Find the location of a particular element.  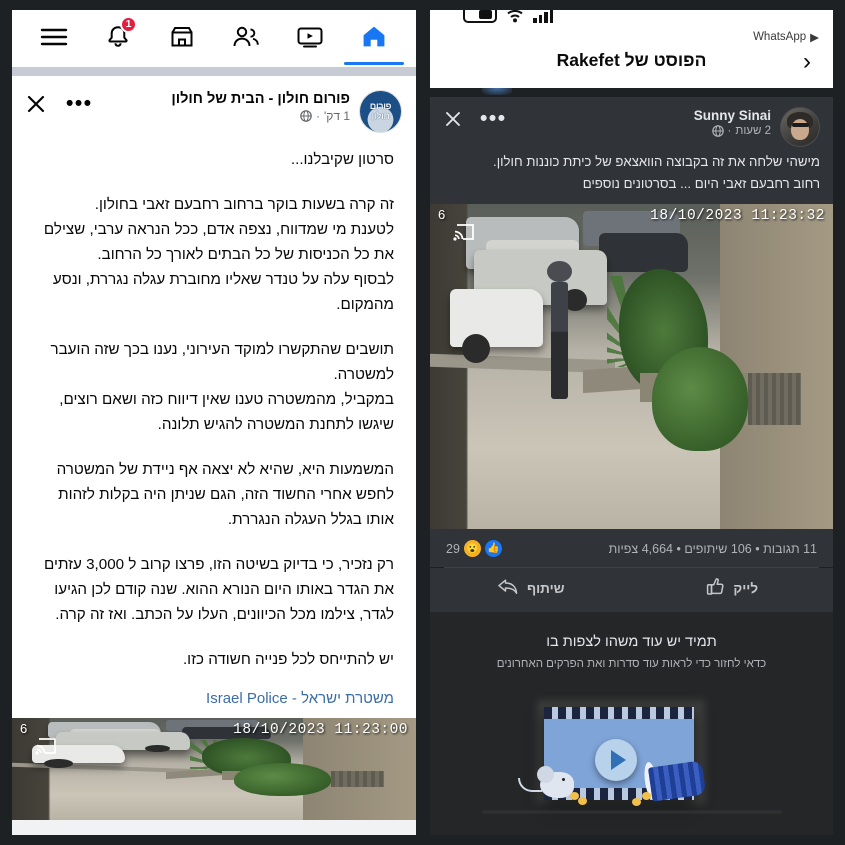

friends-people-icon is located at coordinates (246, 37).